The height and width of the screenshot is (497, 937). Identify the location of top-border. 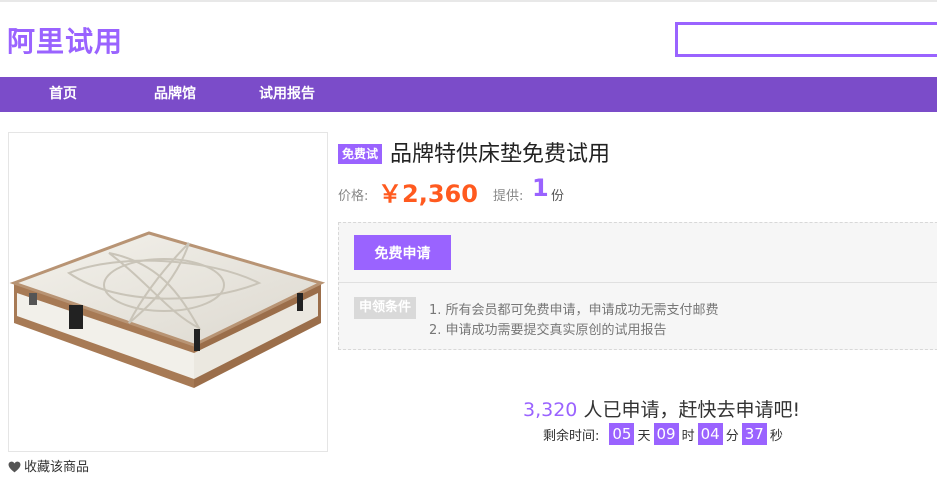
(468, 1).